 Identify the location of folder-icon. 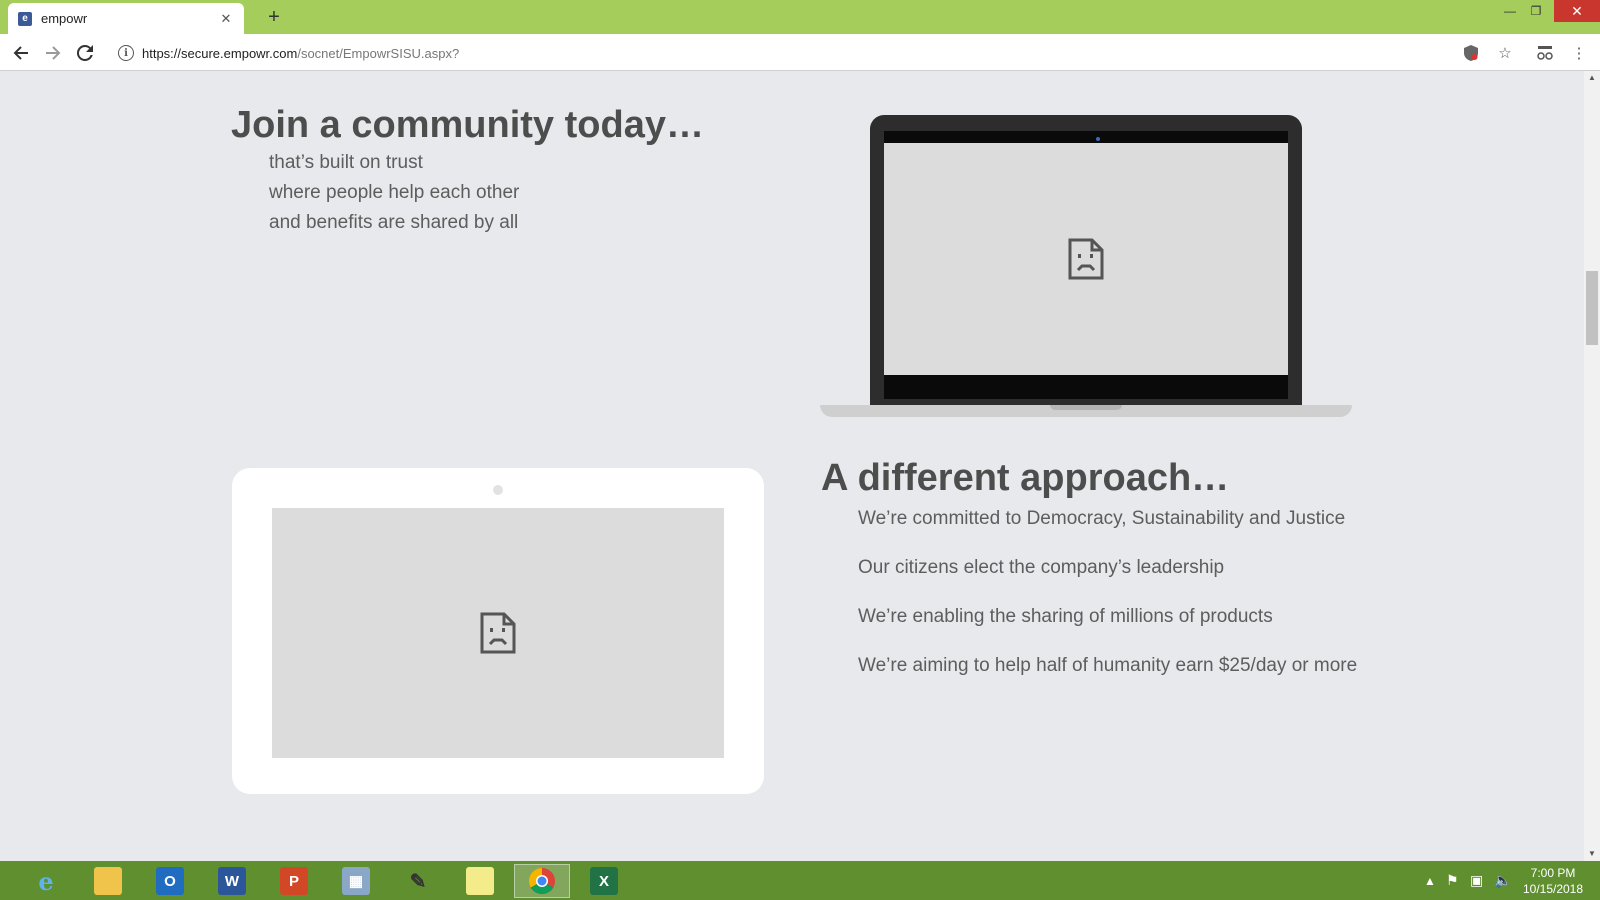
(108, 881).